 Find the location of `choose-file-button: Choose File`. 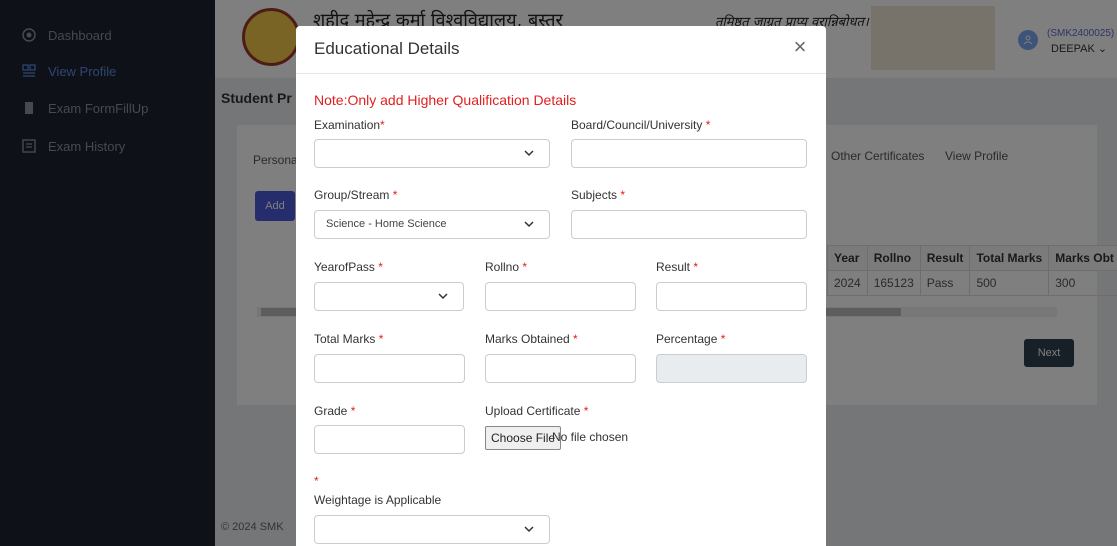

choose-file-button: Choose File is located at coordinates (523, 438).